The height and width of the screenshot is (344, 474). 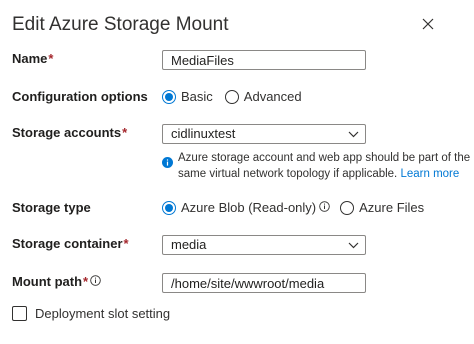 What do you see at coordinates (169, 96) in the screenshot?
I see `radio-basic-circle` at bounding box center [169, 96].